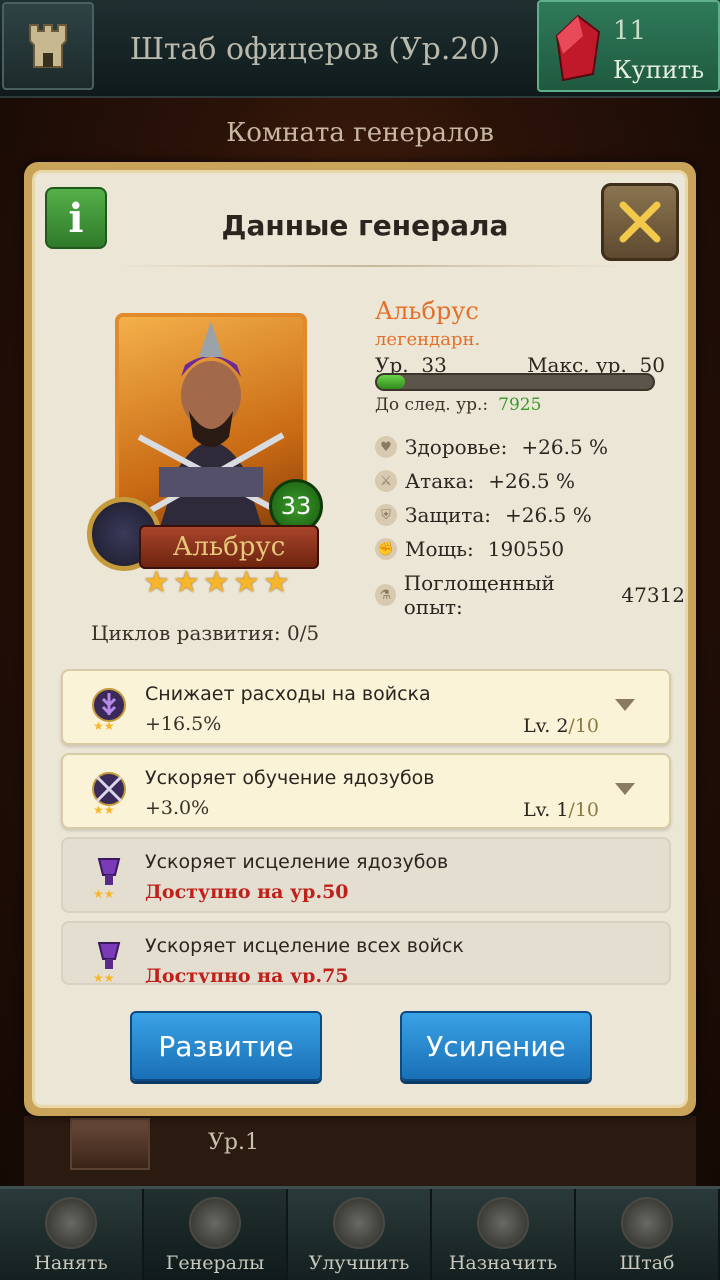 The width and height of the screenshot is (720, 1280). Describe the element at coordinates (205, 633) in the screenshot. I see `development-cycles: Циклов развития: 0/5` at that location.